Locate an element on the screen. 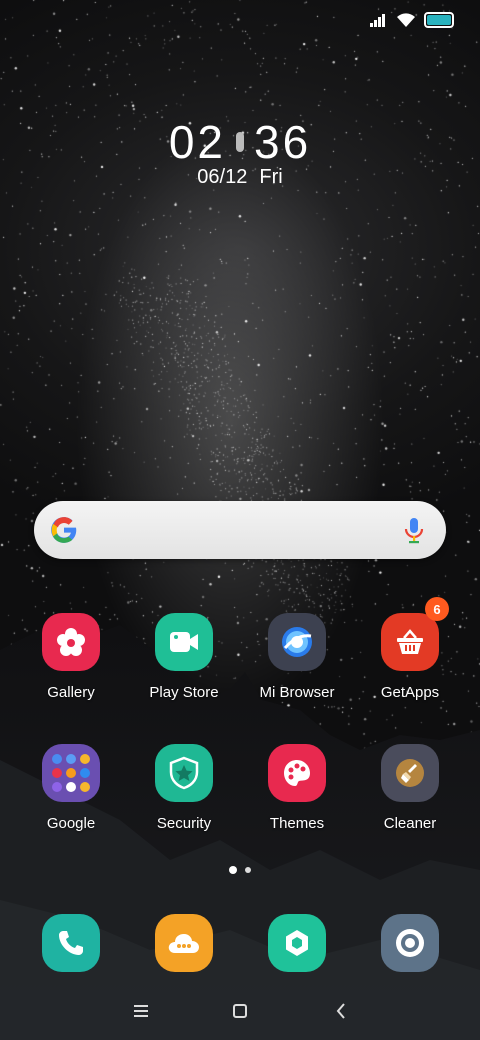 The width and height of the screenshot is (480, 1040). clock-date: 06/12 Fri is located at coordinates (240, 177).